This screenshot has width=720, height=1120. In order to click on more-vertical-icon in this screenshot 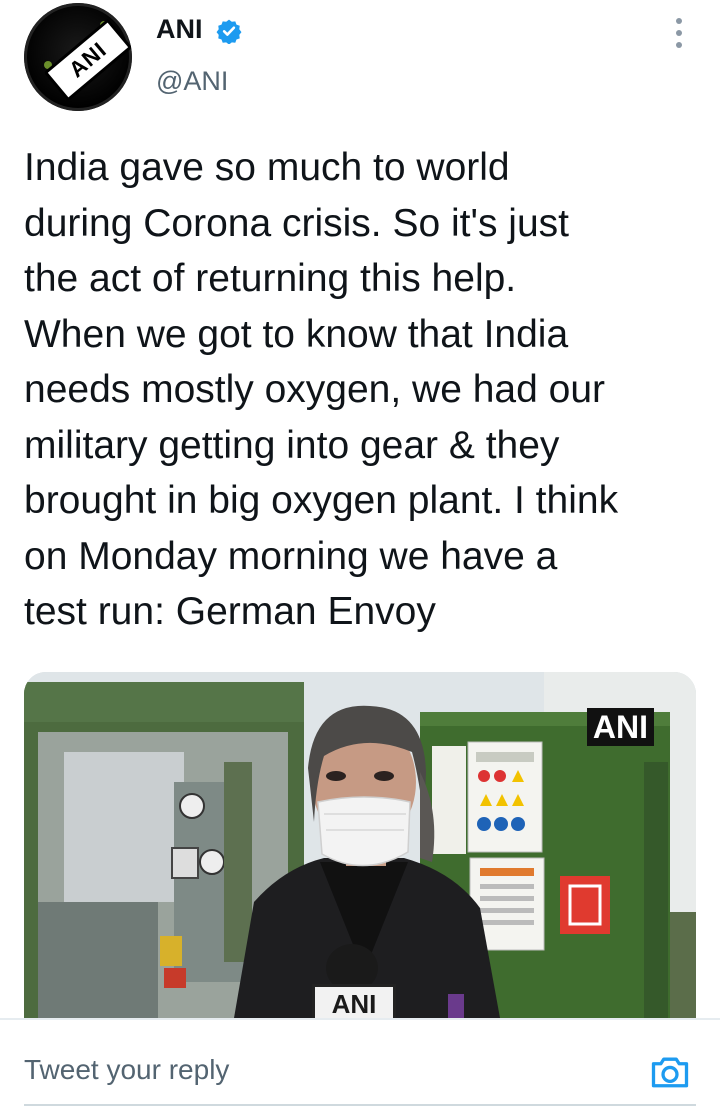, I will do `click(679, 33)`.